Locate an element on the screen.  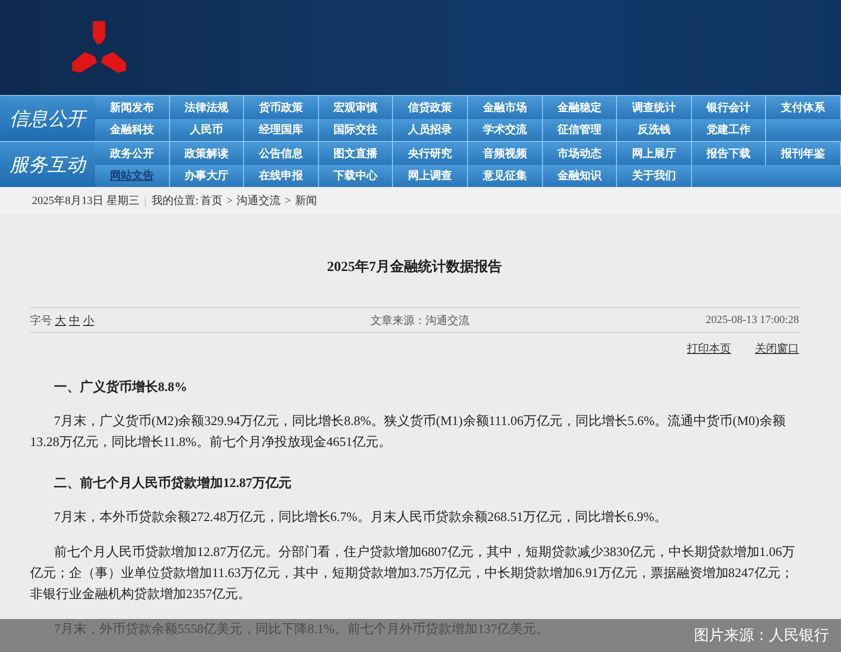
nav-link: 信贷政策 is located at coordinates (430, 107).